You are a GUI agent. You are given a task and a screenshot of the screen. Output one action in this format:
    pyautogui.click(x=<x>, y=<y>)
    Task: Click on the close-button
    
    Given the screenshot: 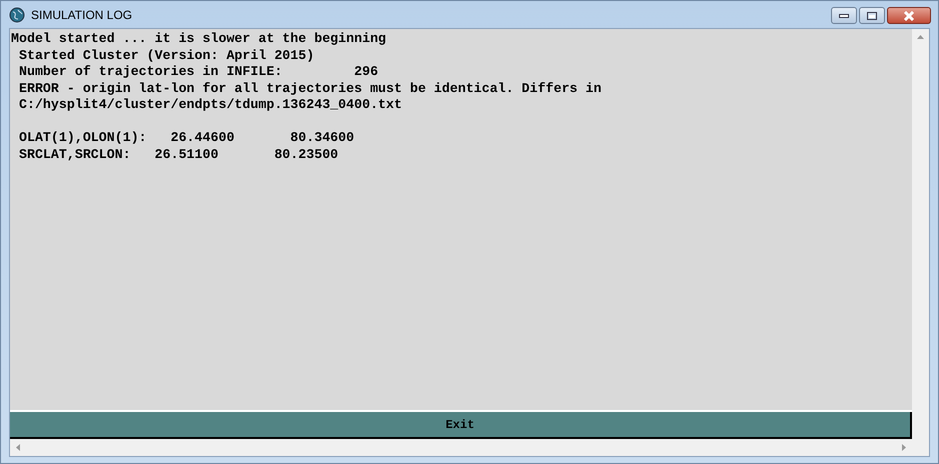 What is the action you would take?
    pyautogui.click(x=909, y=15)
    